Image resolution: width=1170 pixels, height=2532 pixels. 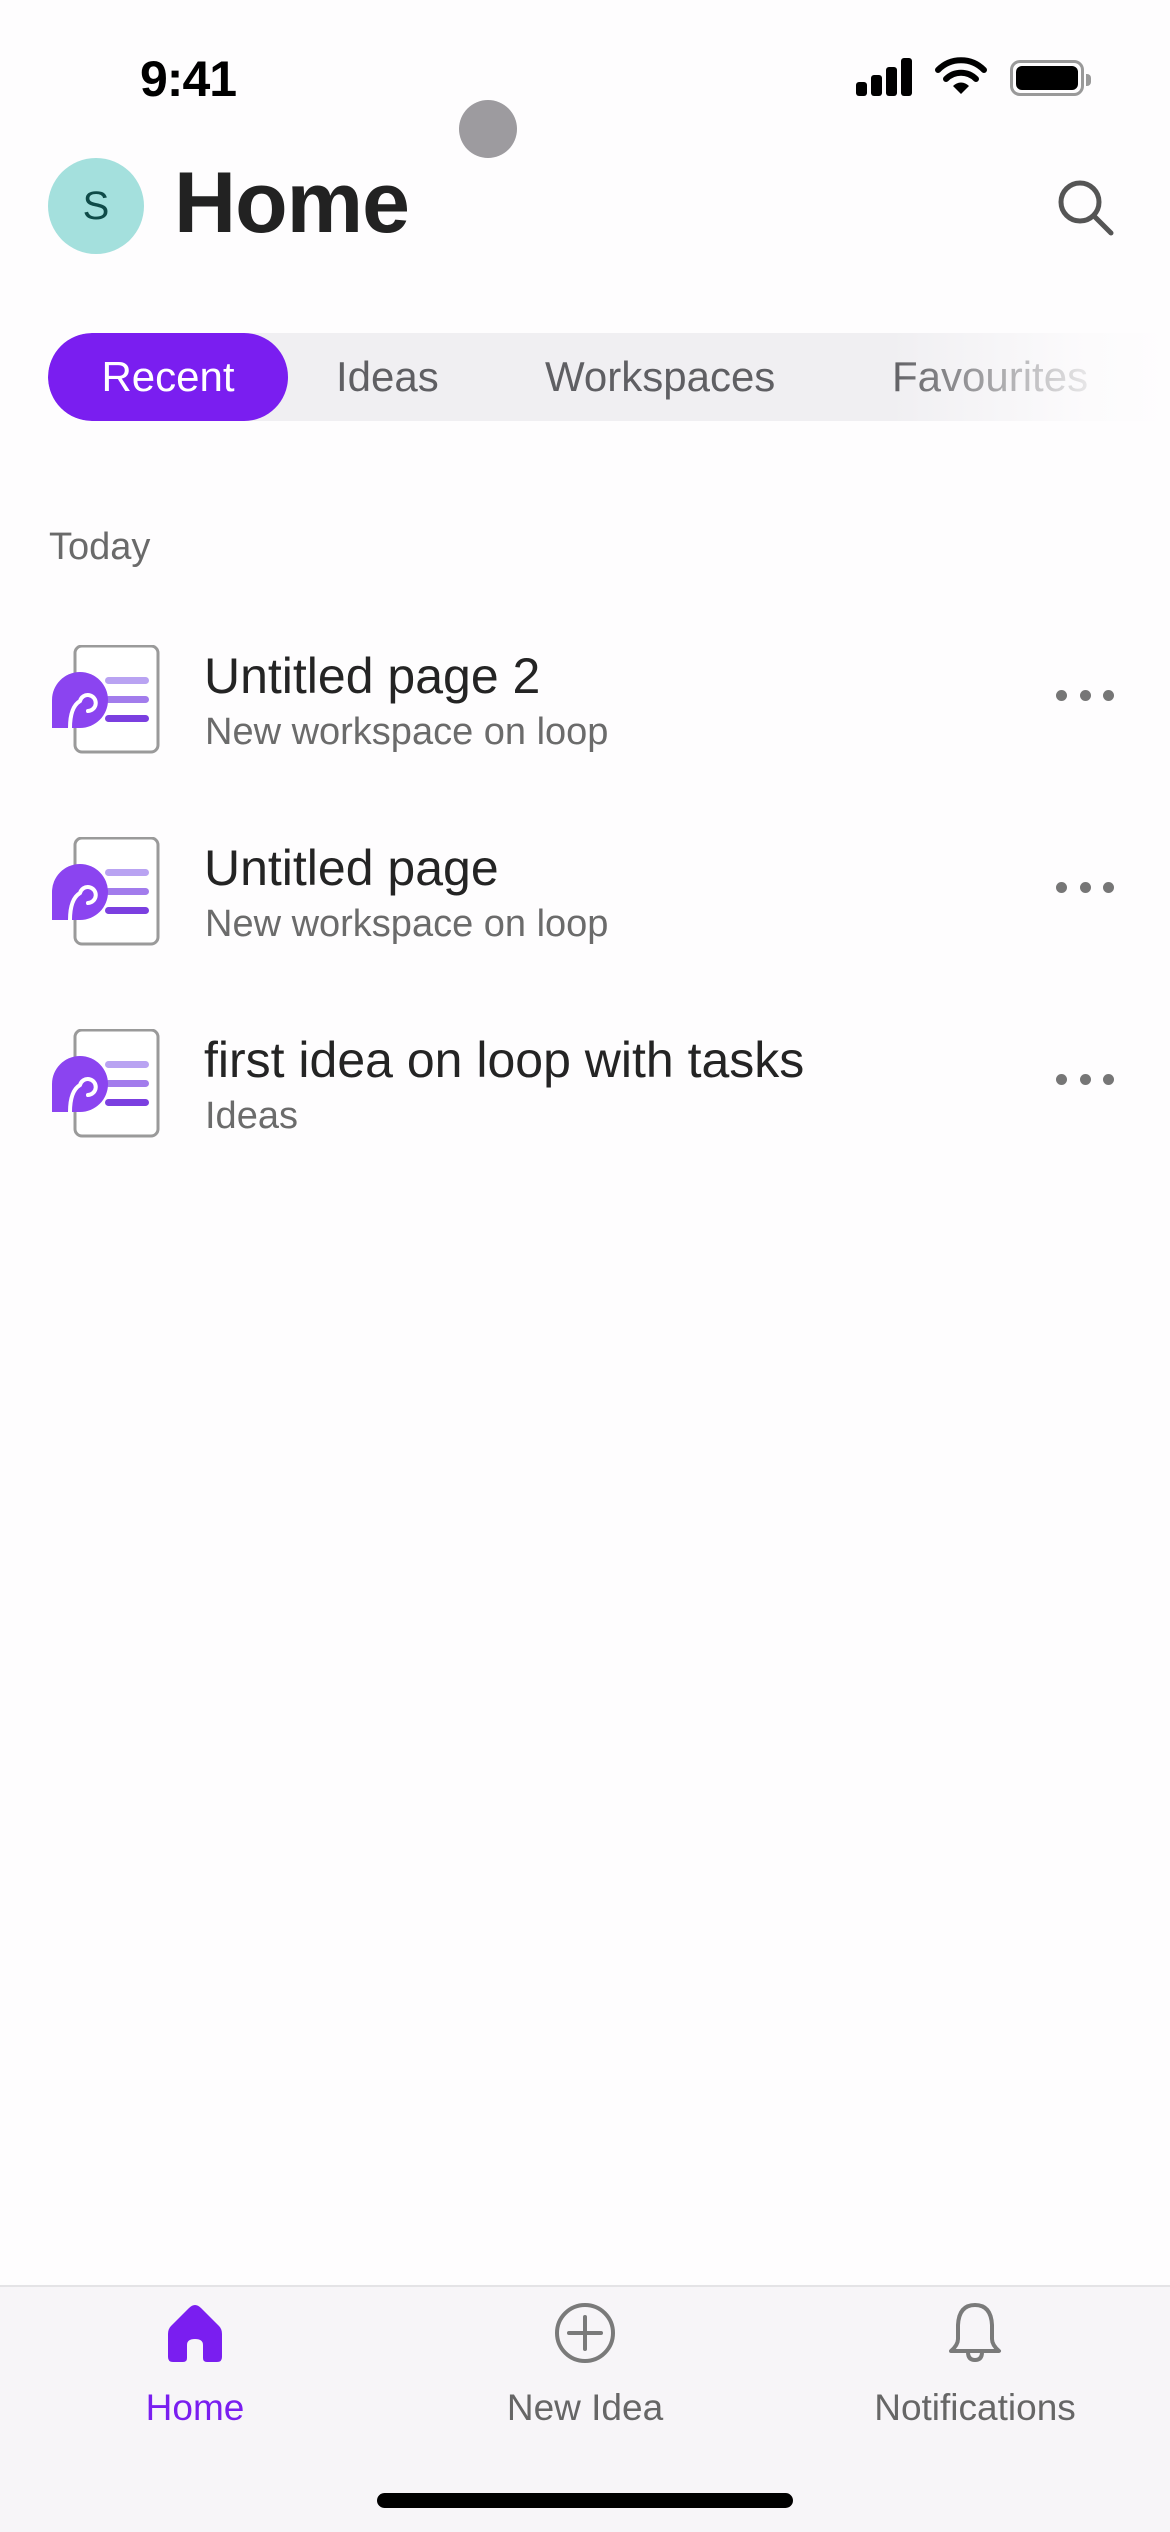 I want to click on nav-label: Notifications, so click(x=975, y=2407).